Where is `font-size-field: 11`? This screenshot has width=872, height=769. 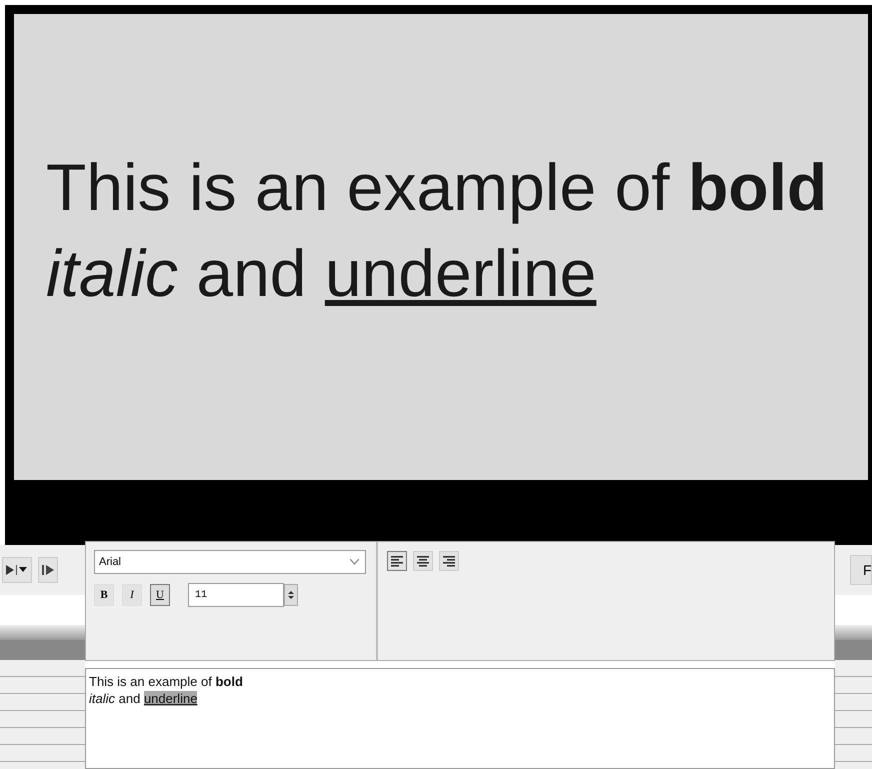 font-size-field: 11 is located at coordinates (236, 595).